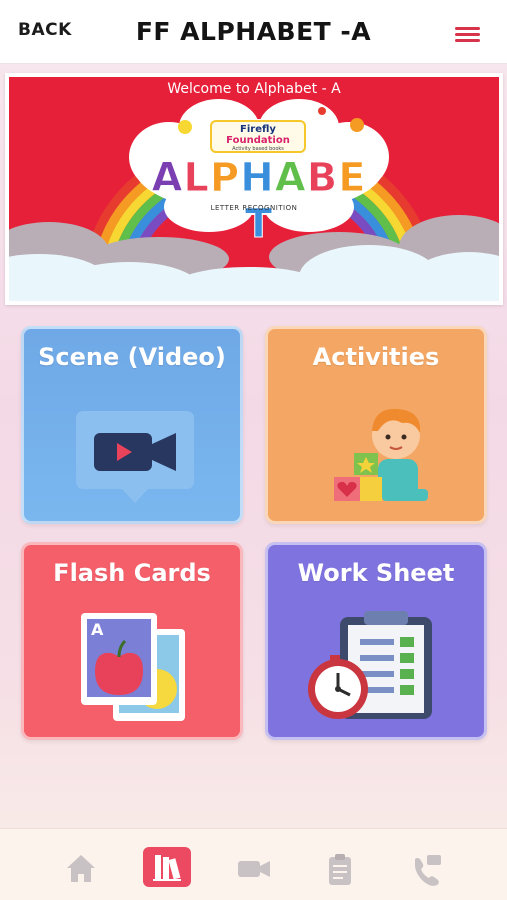 The image size is (507, 900). Describe the element at coordinates (135, 457) in the screenshot. I see `video-camera-icon` at that location.